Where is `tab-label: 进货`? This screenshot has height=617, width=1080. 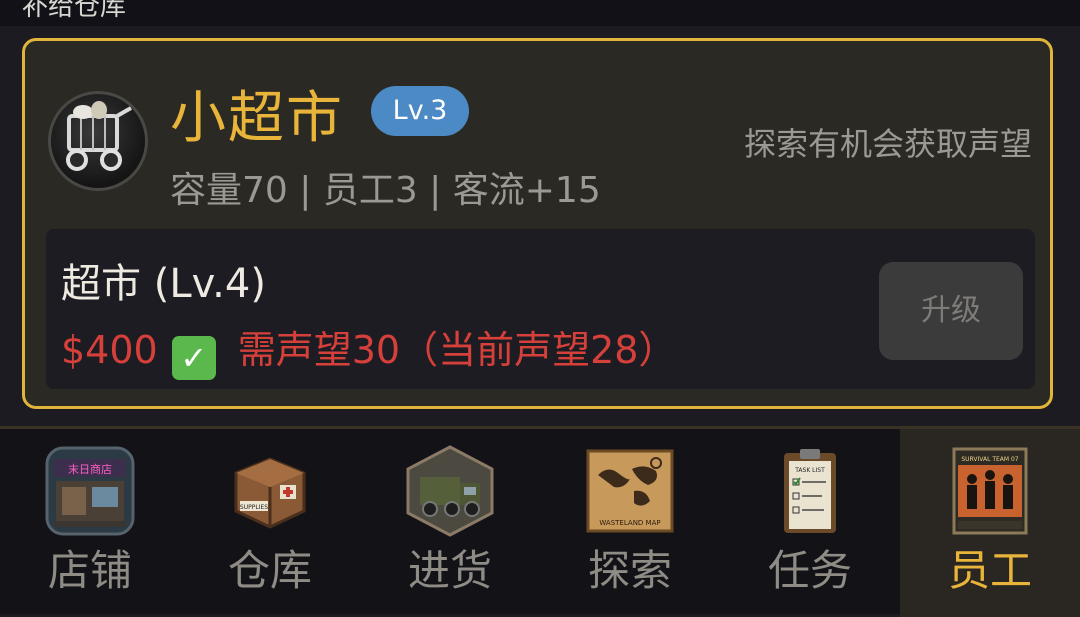 tab-label: 进货 is located at coordinates (449, 570).